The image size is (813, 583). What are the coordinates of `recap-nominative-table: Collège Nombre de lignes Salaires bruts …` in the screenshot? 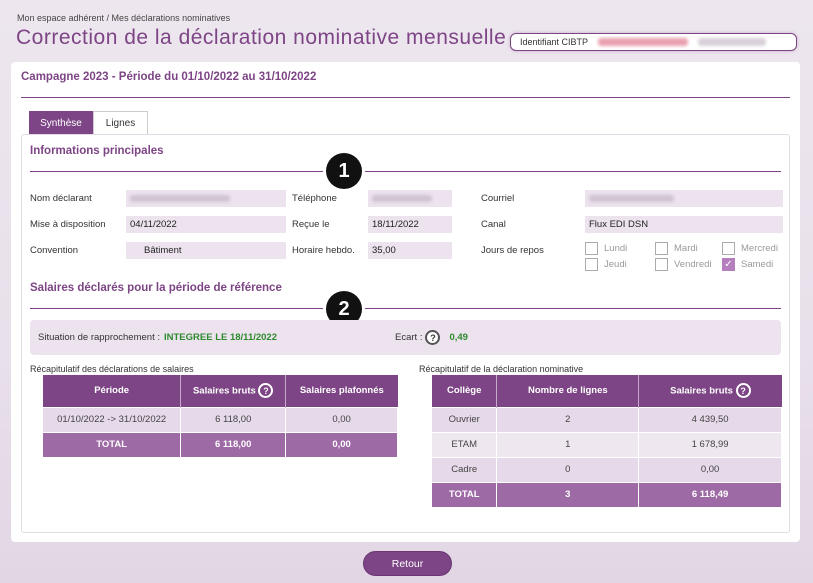 It's located at (607, 441).